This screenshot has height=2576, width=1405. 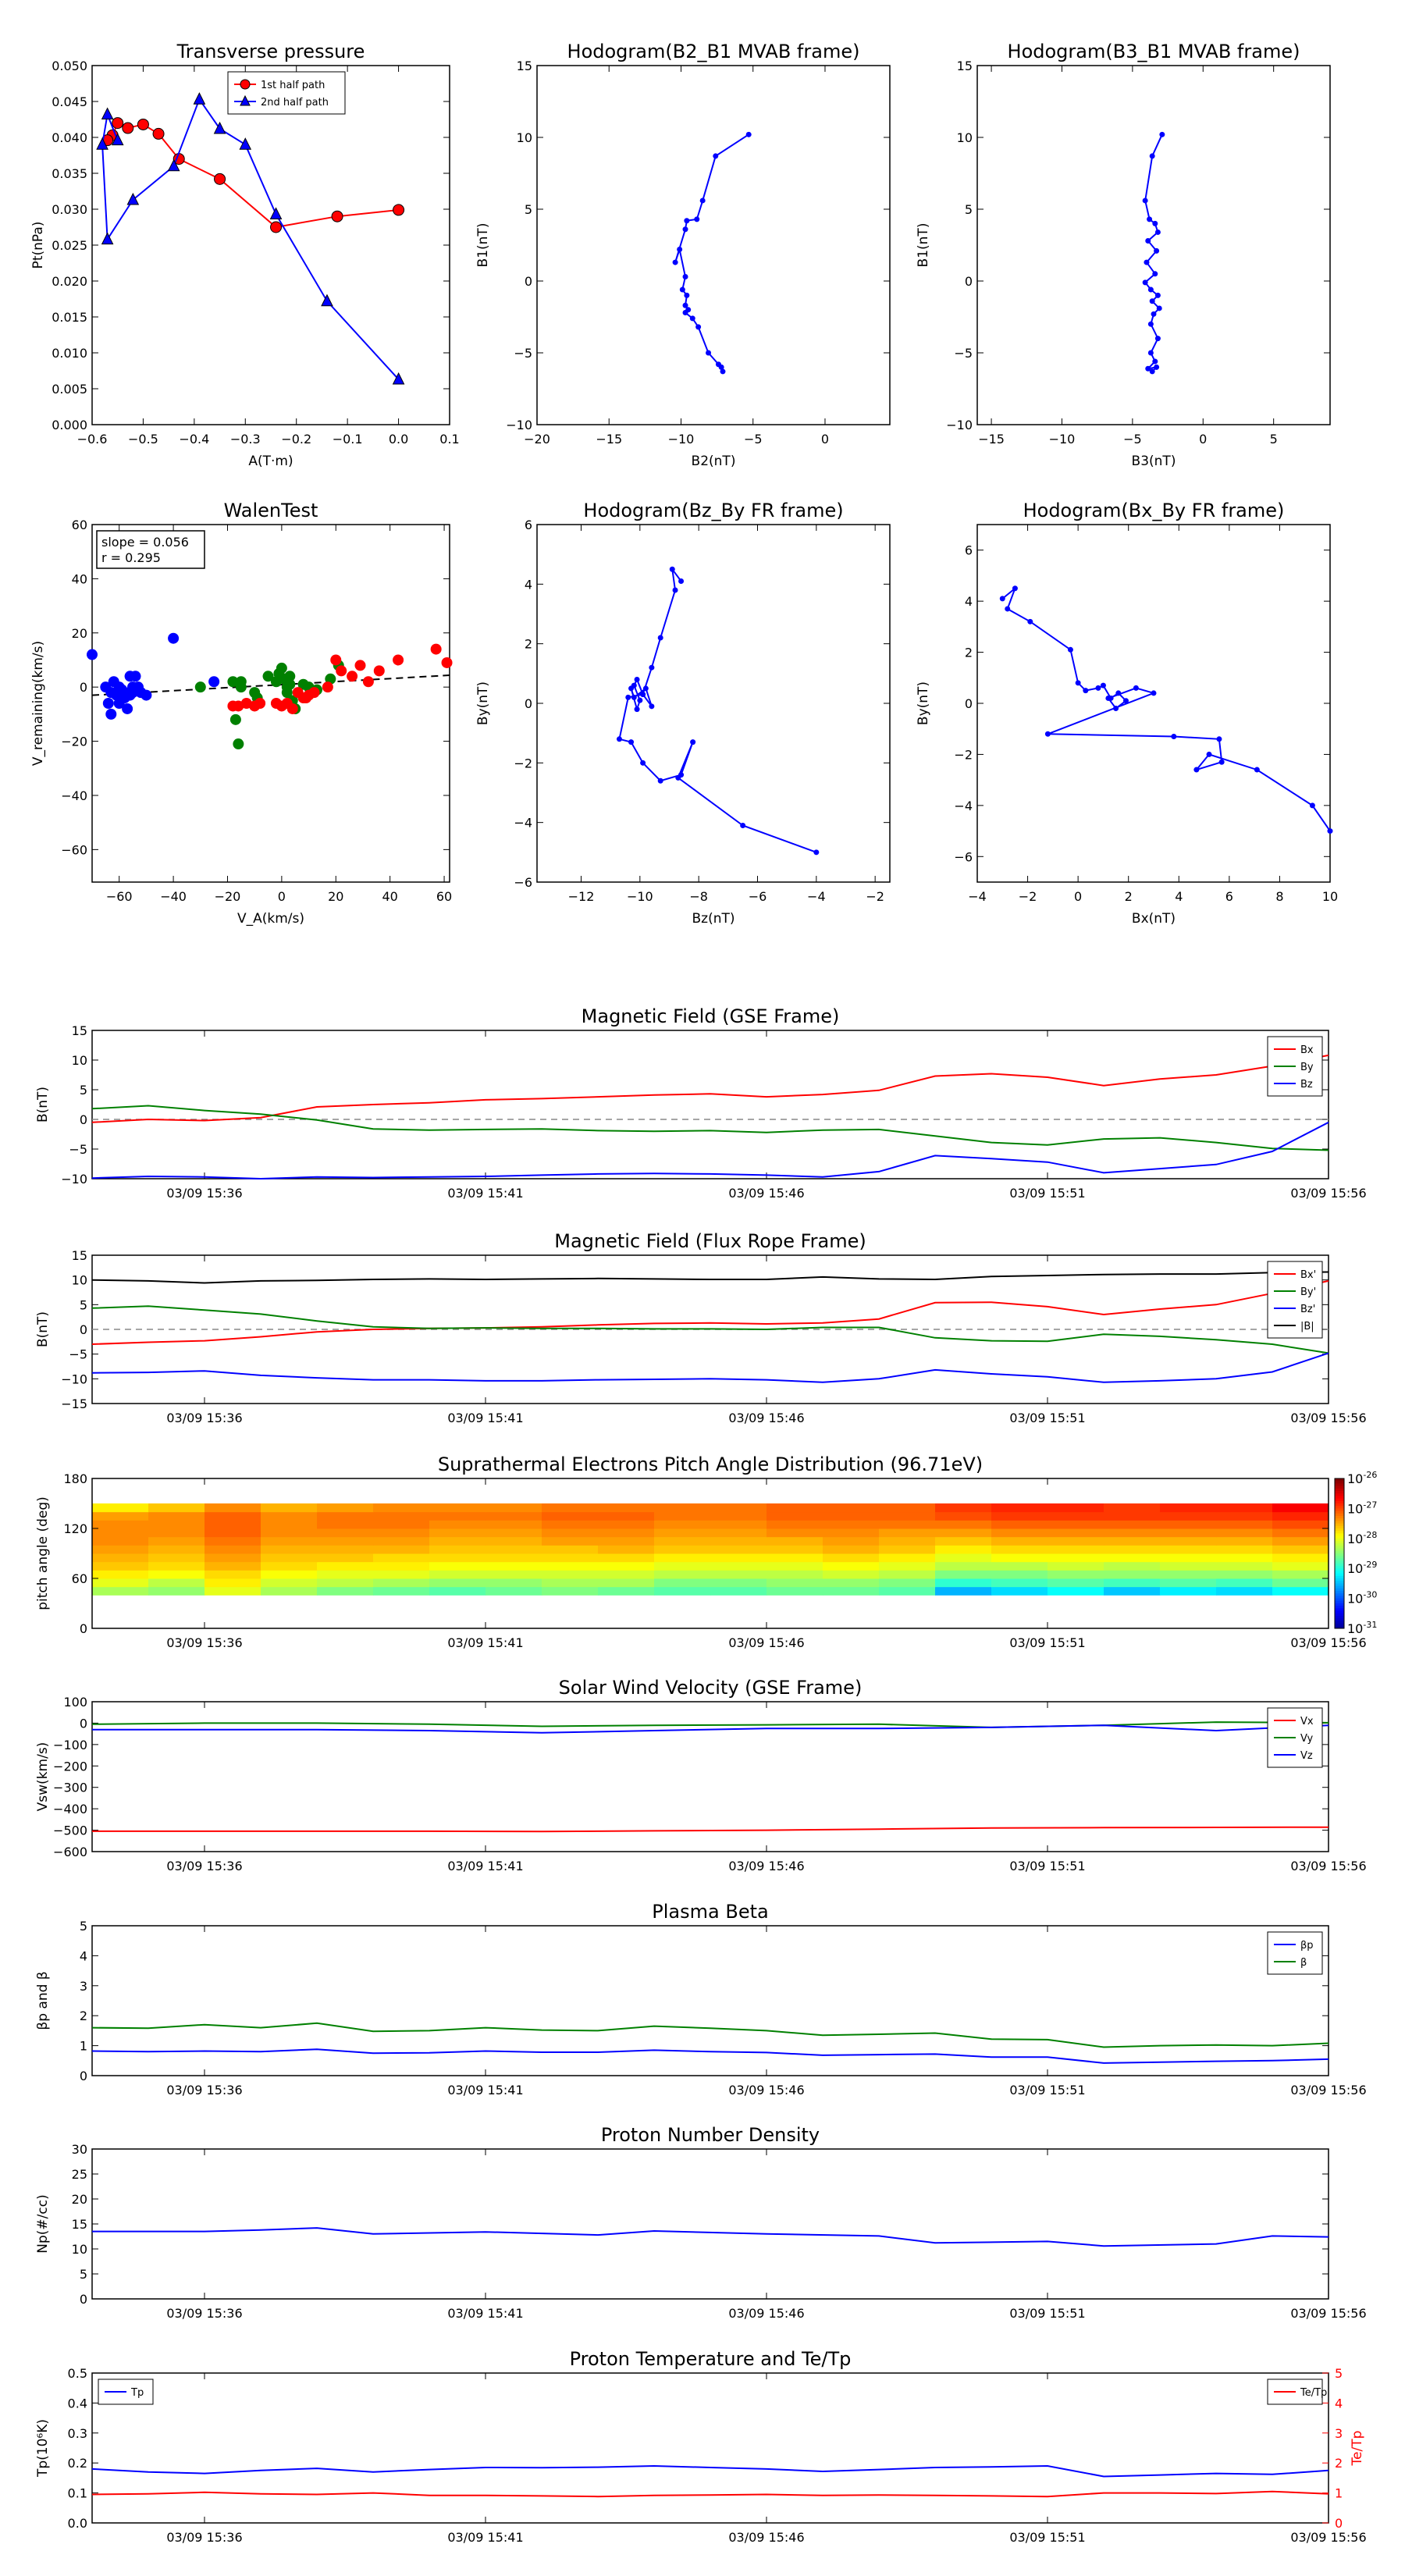 I want to click on legend-label: β, so click(x=1303, y=1963).